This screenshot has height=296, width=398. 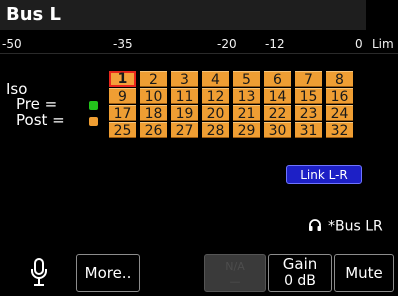 I want to click on channel-23-button: 23, so click(x=308, y=113).